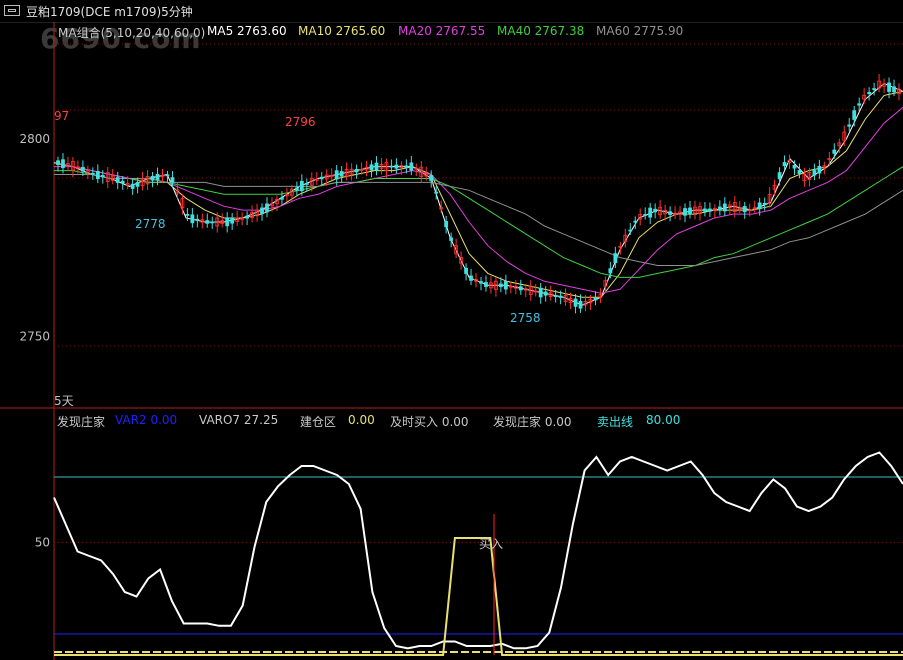 The image size is (903, 660). What do you see at coordinates (525, 318) in the screenshot?
I see `price-annotation: 2758` at bounding box center [525, 318].